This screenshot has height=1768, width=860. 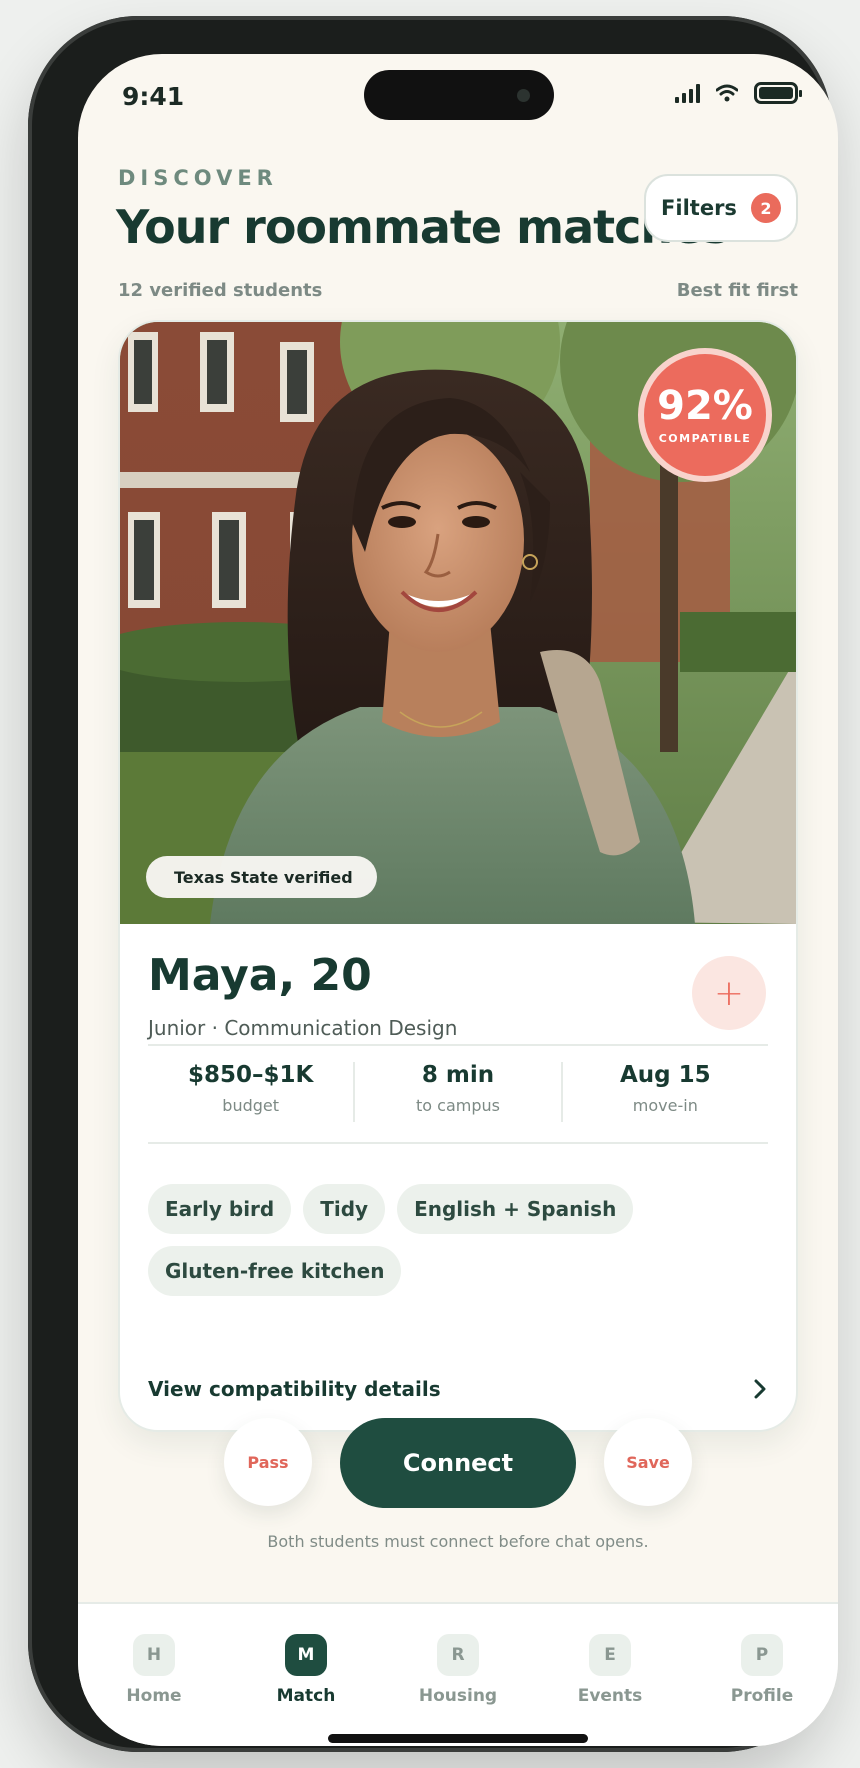 I want to click on stat-budget: $850–$1K budget, so click(x=252, y=1092).